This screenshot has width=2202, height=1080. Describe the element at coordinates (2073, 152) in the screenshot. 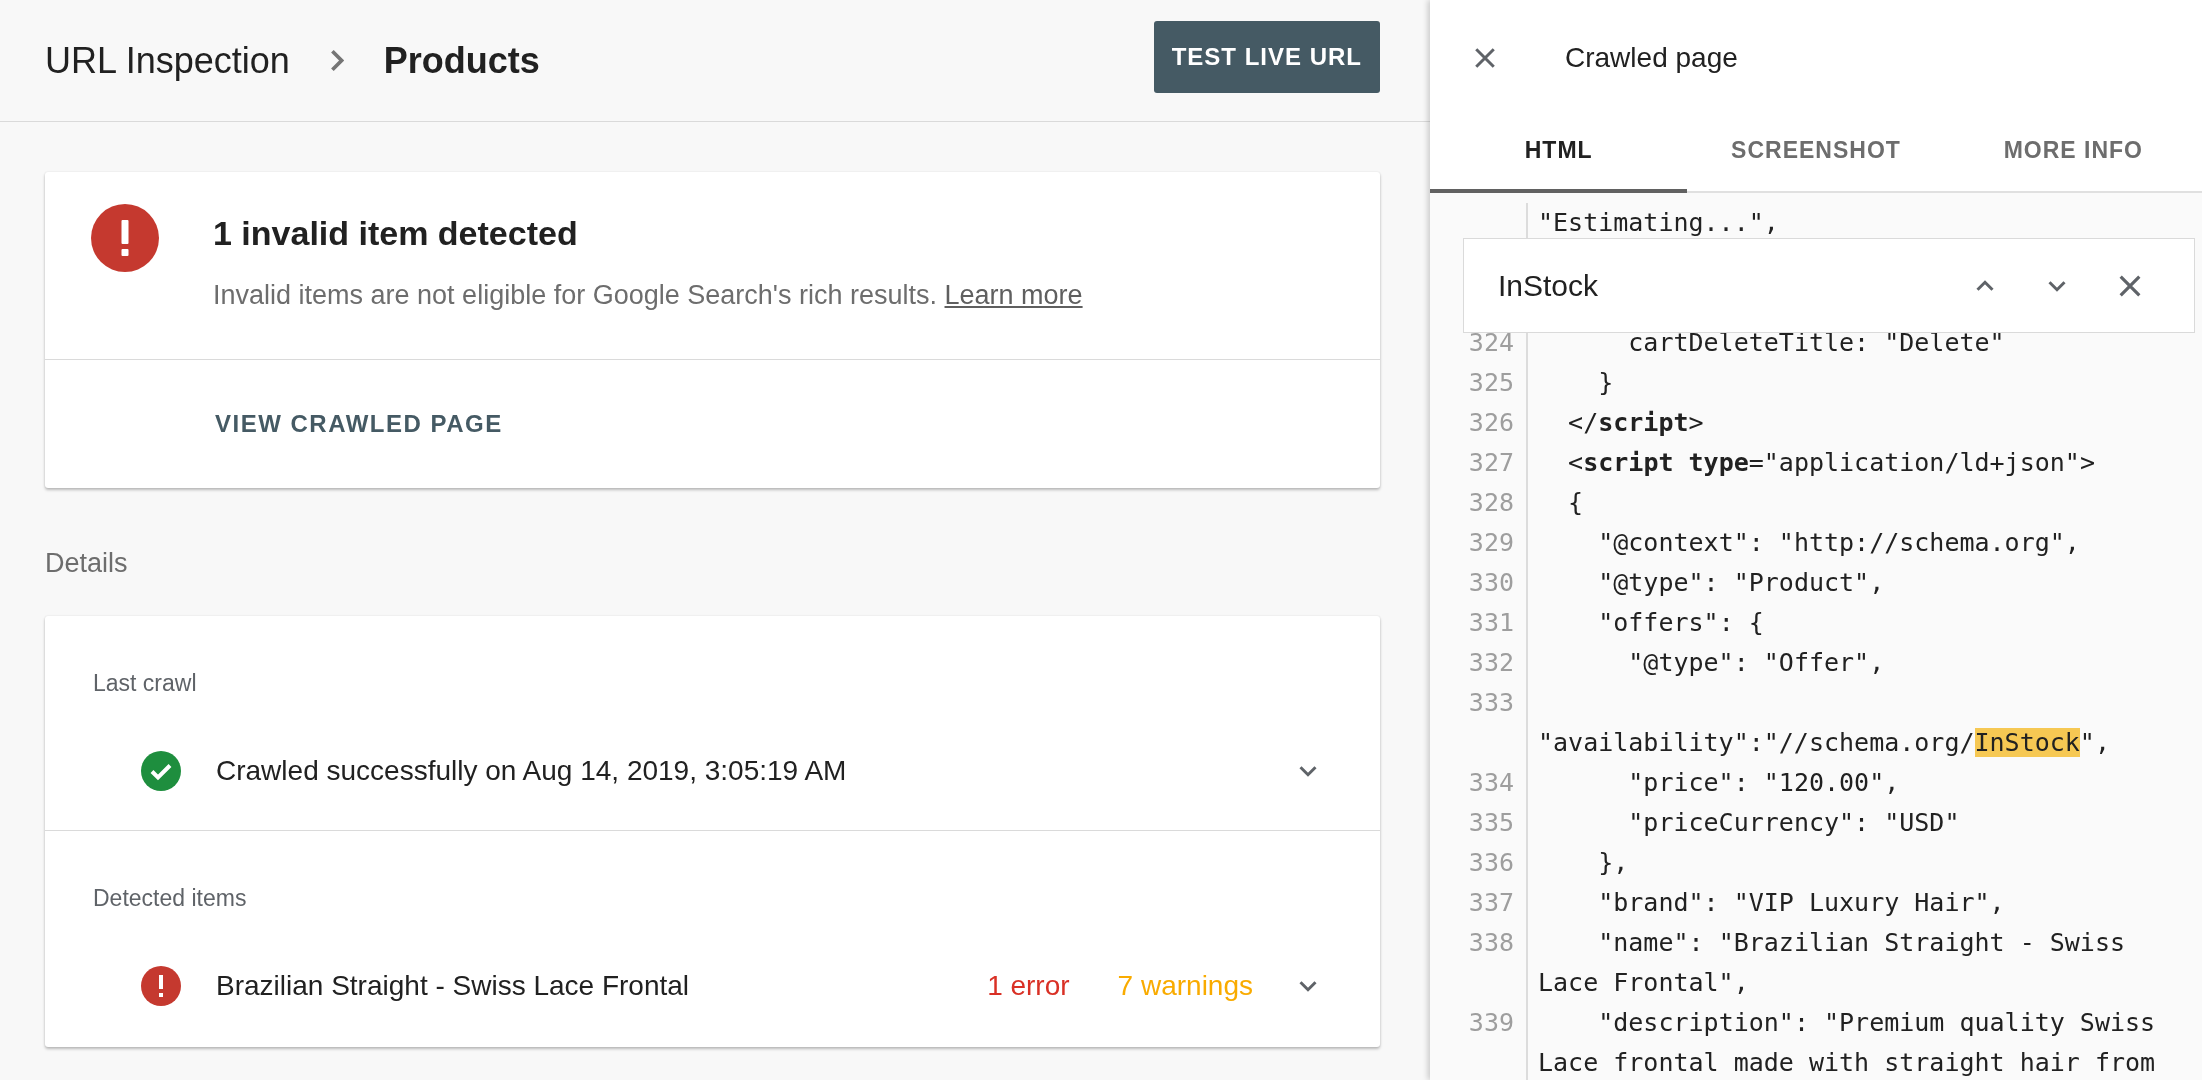

I see `tab: MORE INFO` at that location.